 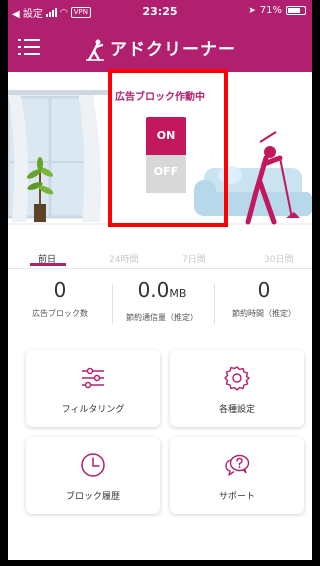 What do you see at coordinates (296, 10) in the screenshot?
I see `battery-icon` at bounding box center [296, 10].